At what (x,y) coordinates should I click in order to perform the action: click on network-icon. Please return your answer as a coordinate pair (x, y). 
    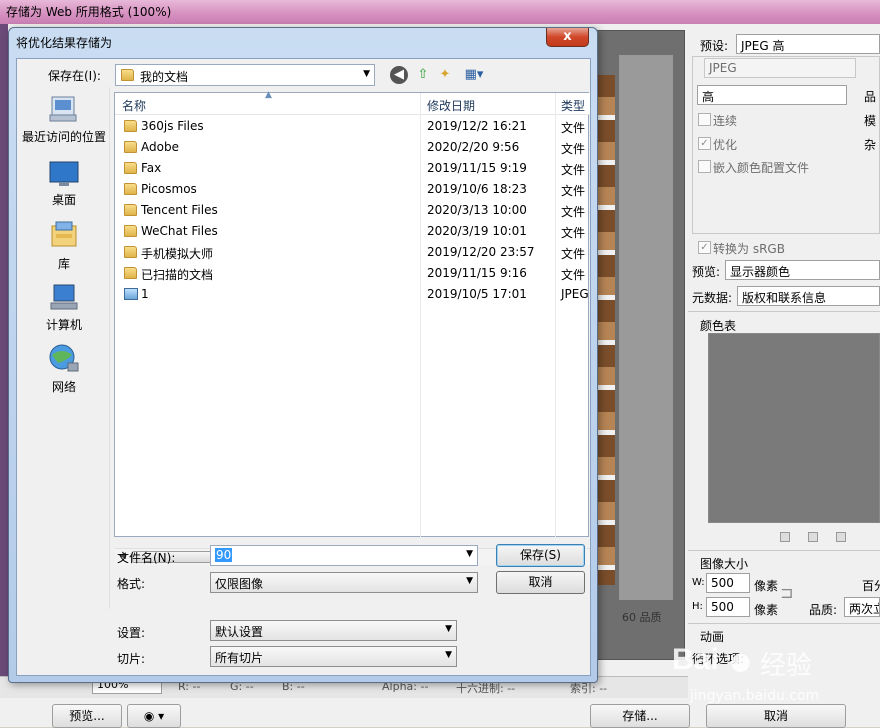
    Looking at the image, I should click on (64, 358).